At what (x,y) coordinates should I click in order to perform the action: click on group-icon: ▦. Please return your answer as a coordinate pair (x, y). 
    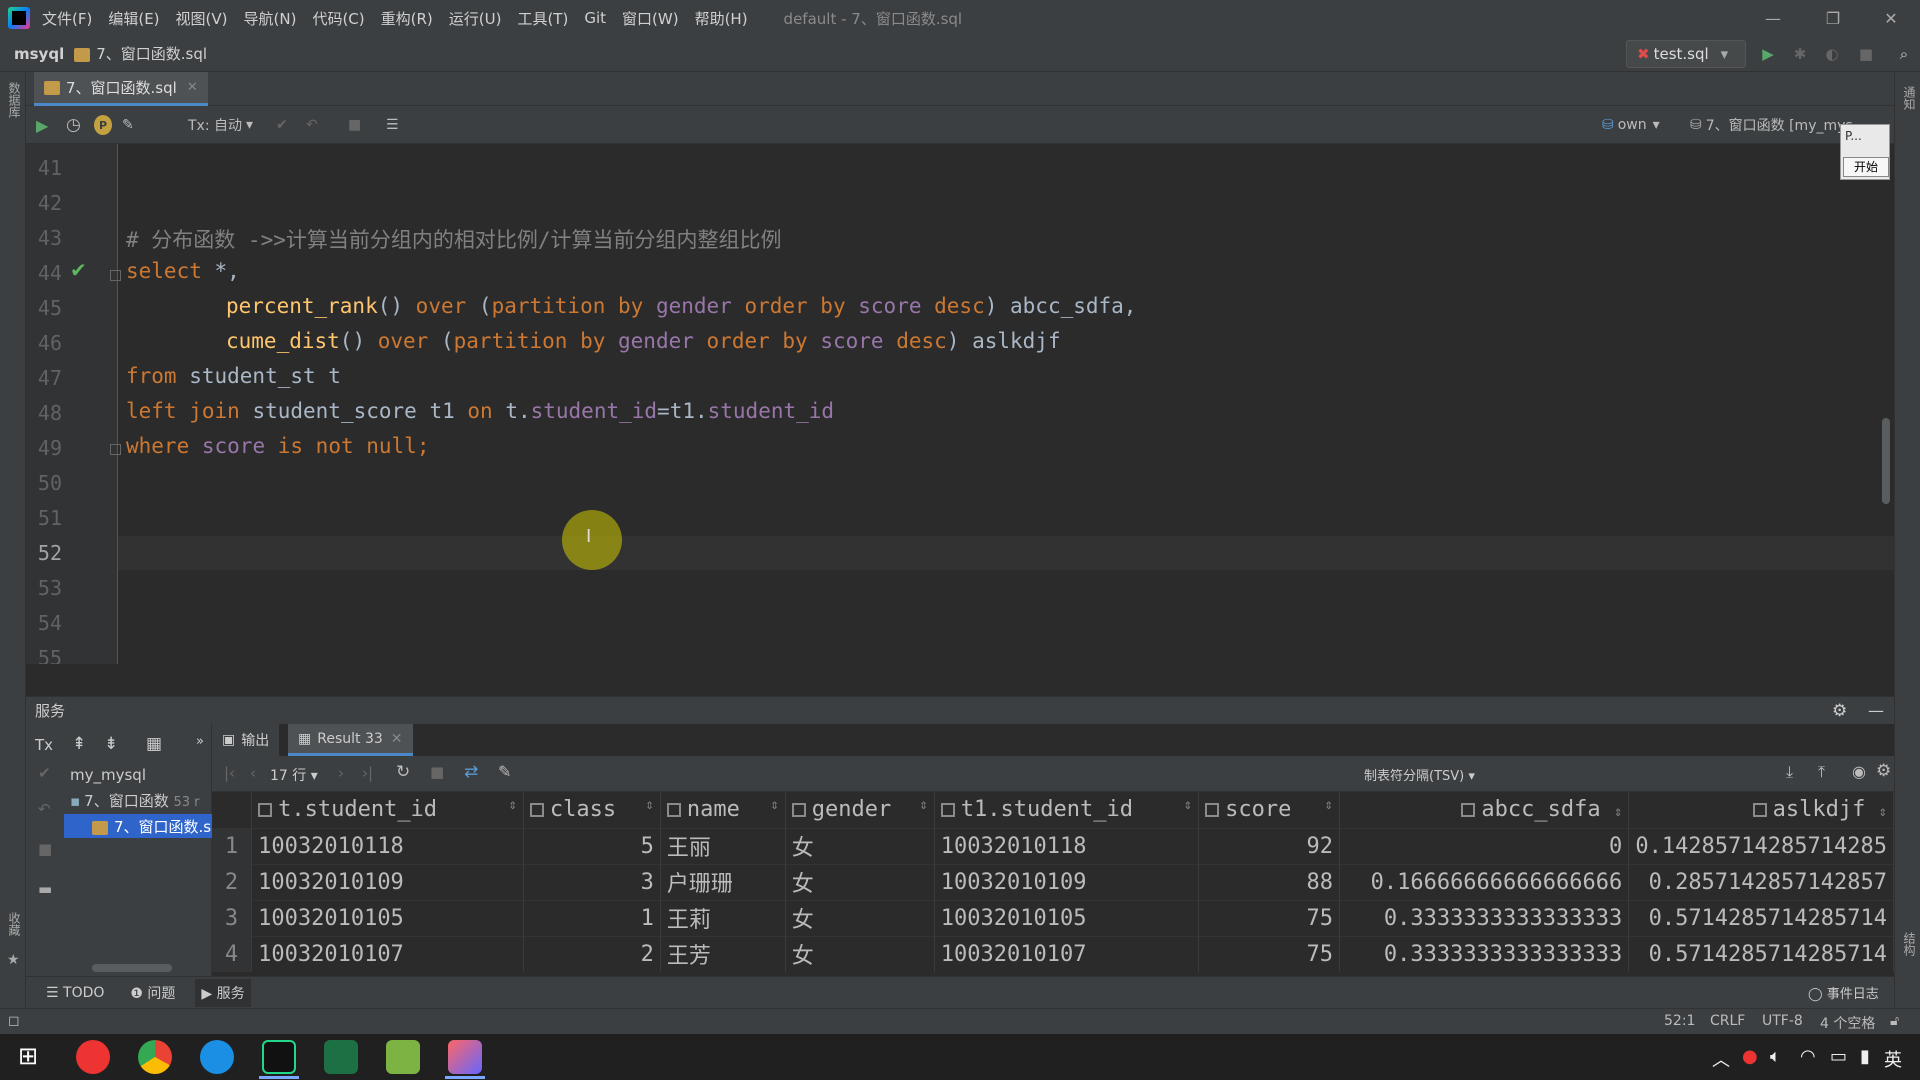
    Looking at the image, I should click on (154, 744).